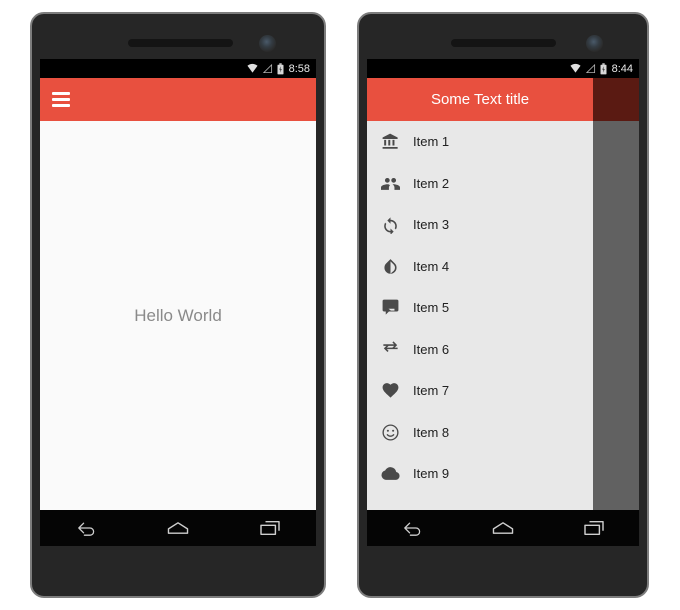 This screenshot has width=680, height=610. I want to click on chat-bubbles-icon, so click(390, 307).